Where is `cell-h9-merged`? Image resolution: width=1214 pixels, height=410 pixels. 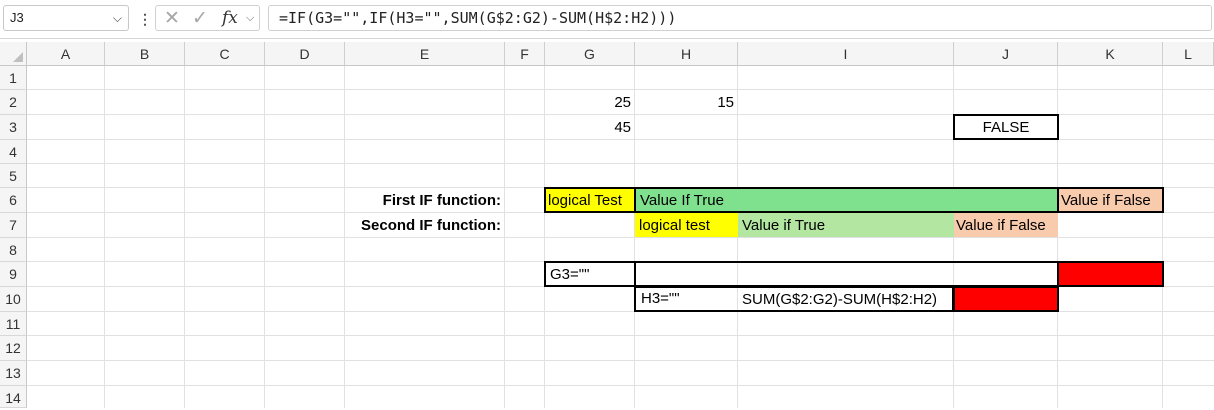 cell-h9-merged is located at coordinates (846, 274).